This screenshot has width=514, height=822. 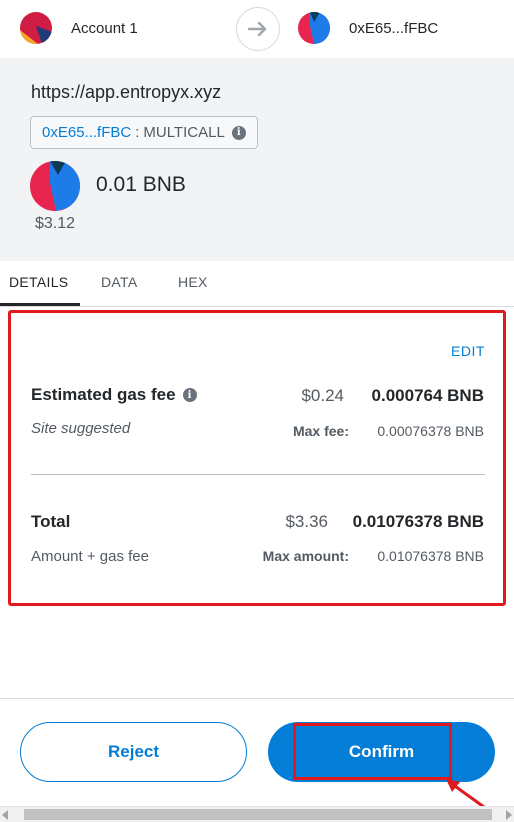 What do you see at coordinates (314, 28) in the screenshot?
I see `recipient-avatar-icon` at bounding box center [314, 28].